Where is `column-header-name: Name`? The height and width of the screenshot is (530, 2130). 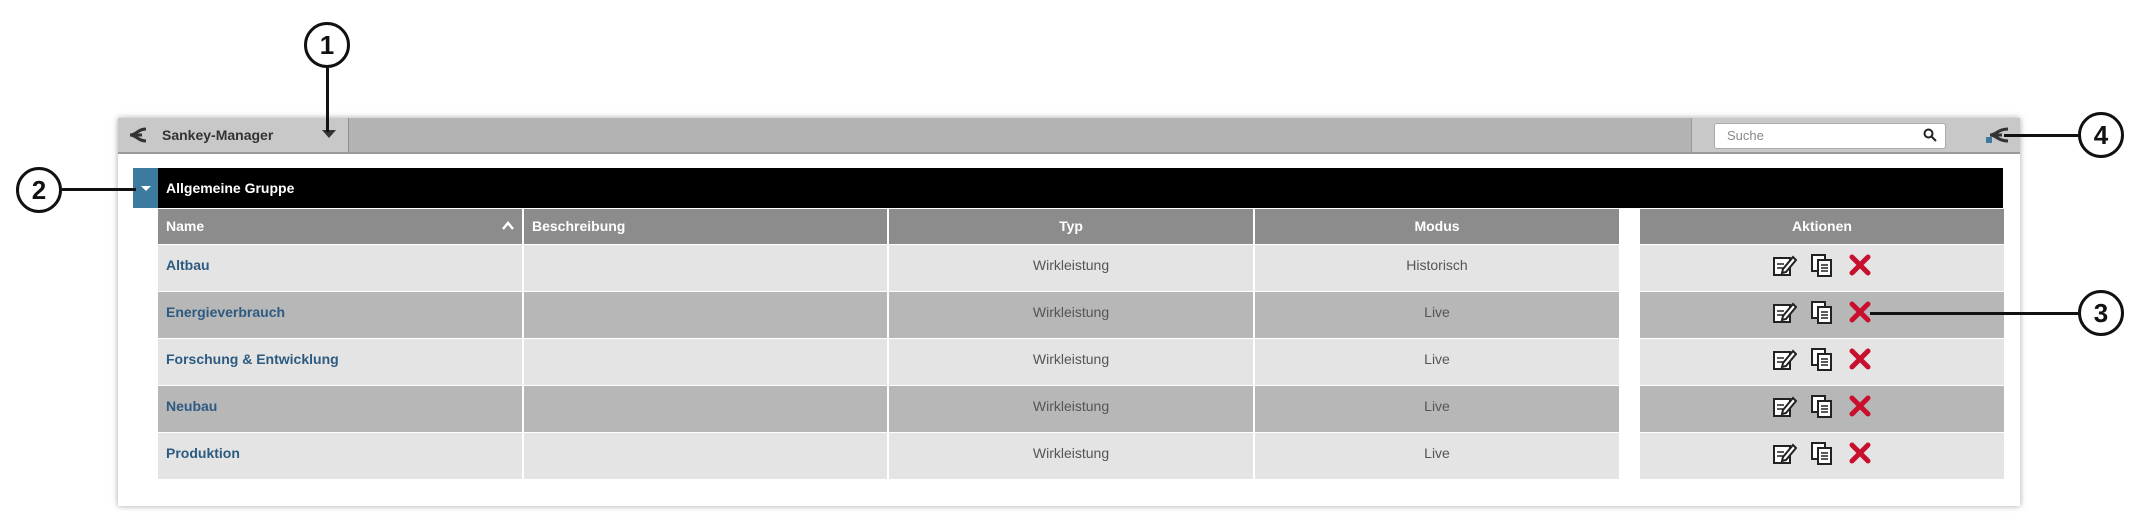
column-header-name: Name is located at coordinates (340, 226).